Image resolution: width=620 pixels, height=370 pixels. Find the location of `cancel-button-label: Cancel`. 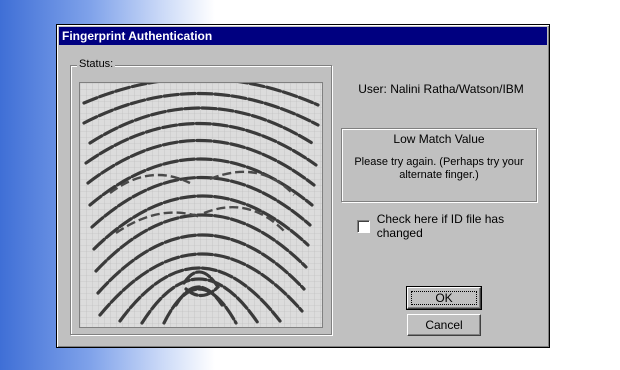

cancel-button-label: Cancel is located at coordinates (444, 325).